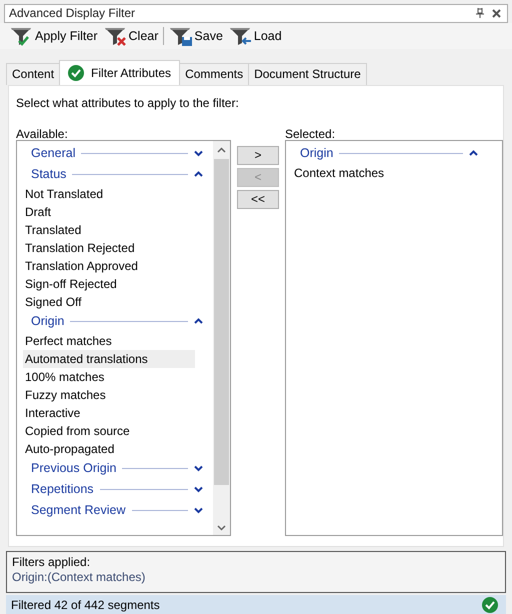 The image size is (512, 614). What do you see at coordinates (128, 104) in the screenshot?
I see `instruction-text: Select what attributes to apply to the filter:` at bounding box center [128, 104].